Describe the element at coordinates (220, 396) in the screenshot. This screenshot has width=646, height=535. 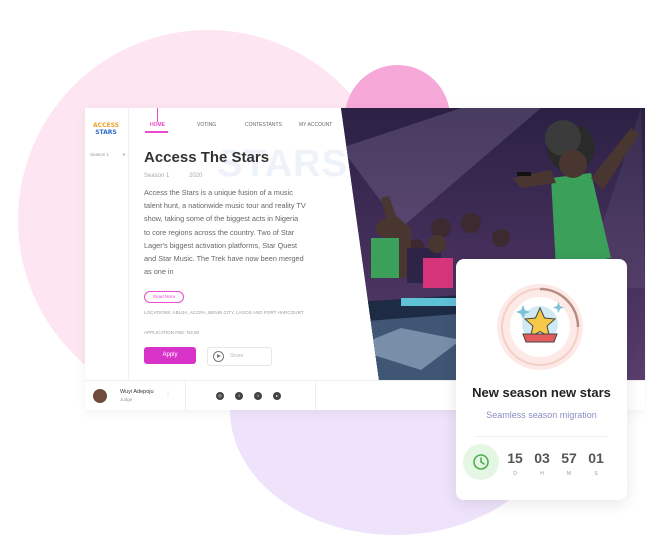
I see `instagram-icon: ◎` at that location.